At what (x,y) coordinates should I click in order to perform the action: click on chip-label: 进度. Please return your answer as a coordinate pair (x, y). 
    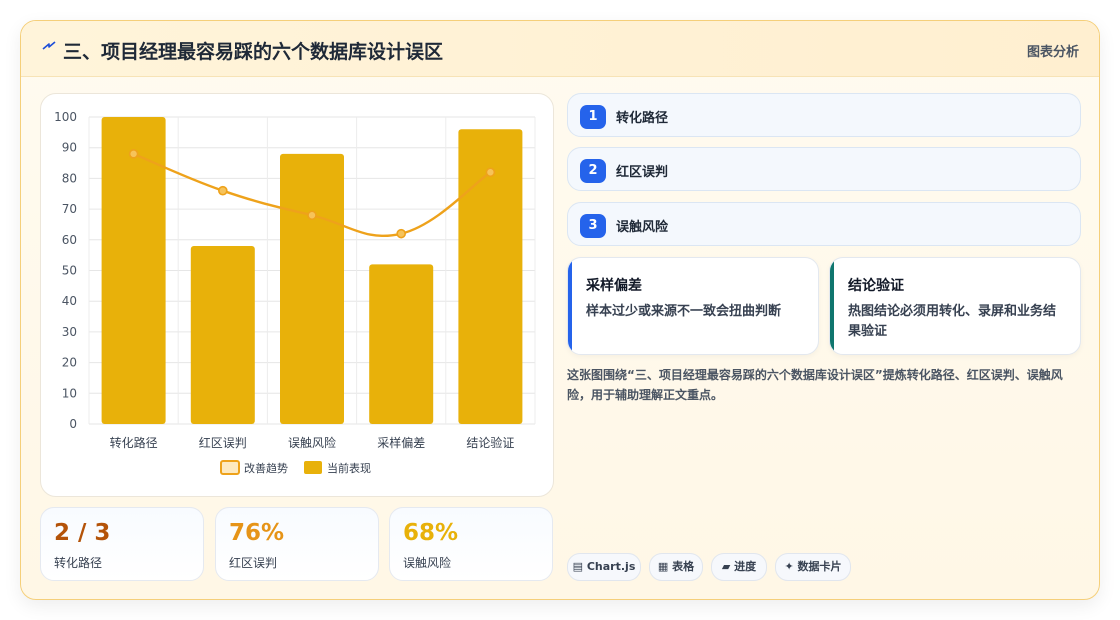
    Looking at the image, I should click on (745, 566).